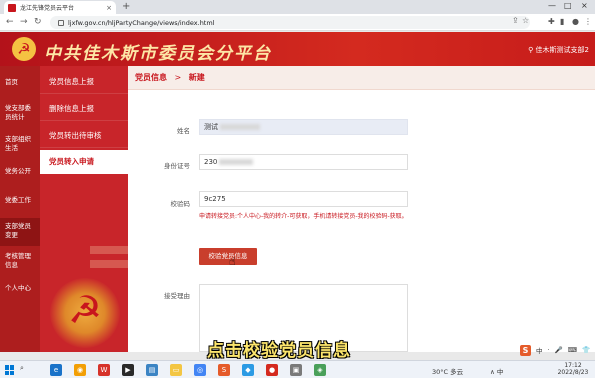 This screenshot has height=378, width=595. Describe the element at coordinates (515, 20) in the screenshot. I see `share-icon: ⇪` at that location.